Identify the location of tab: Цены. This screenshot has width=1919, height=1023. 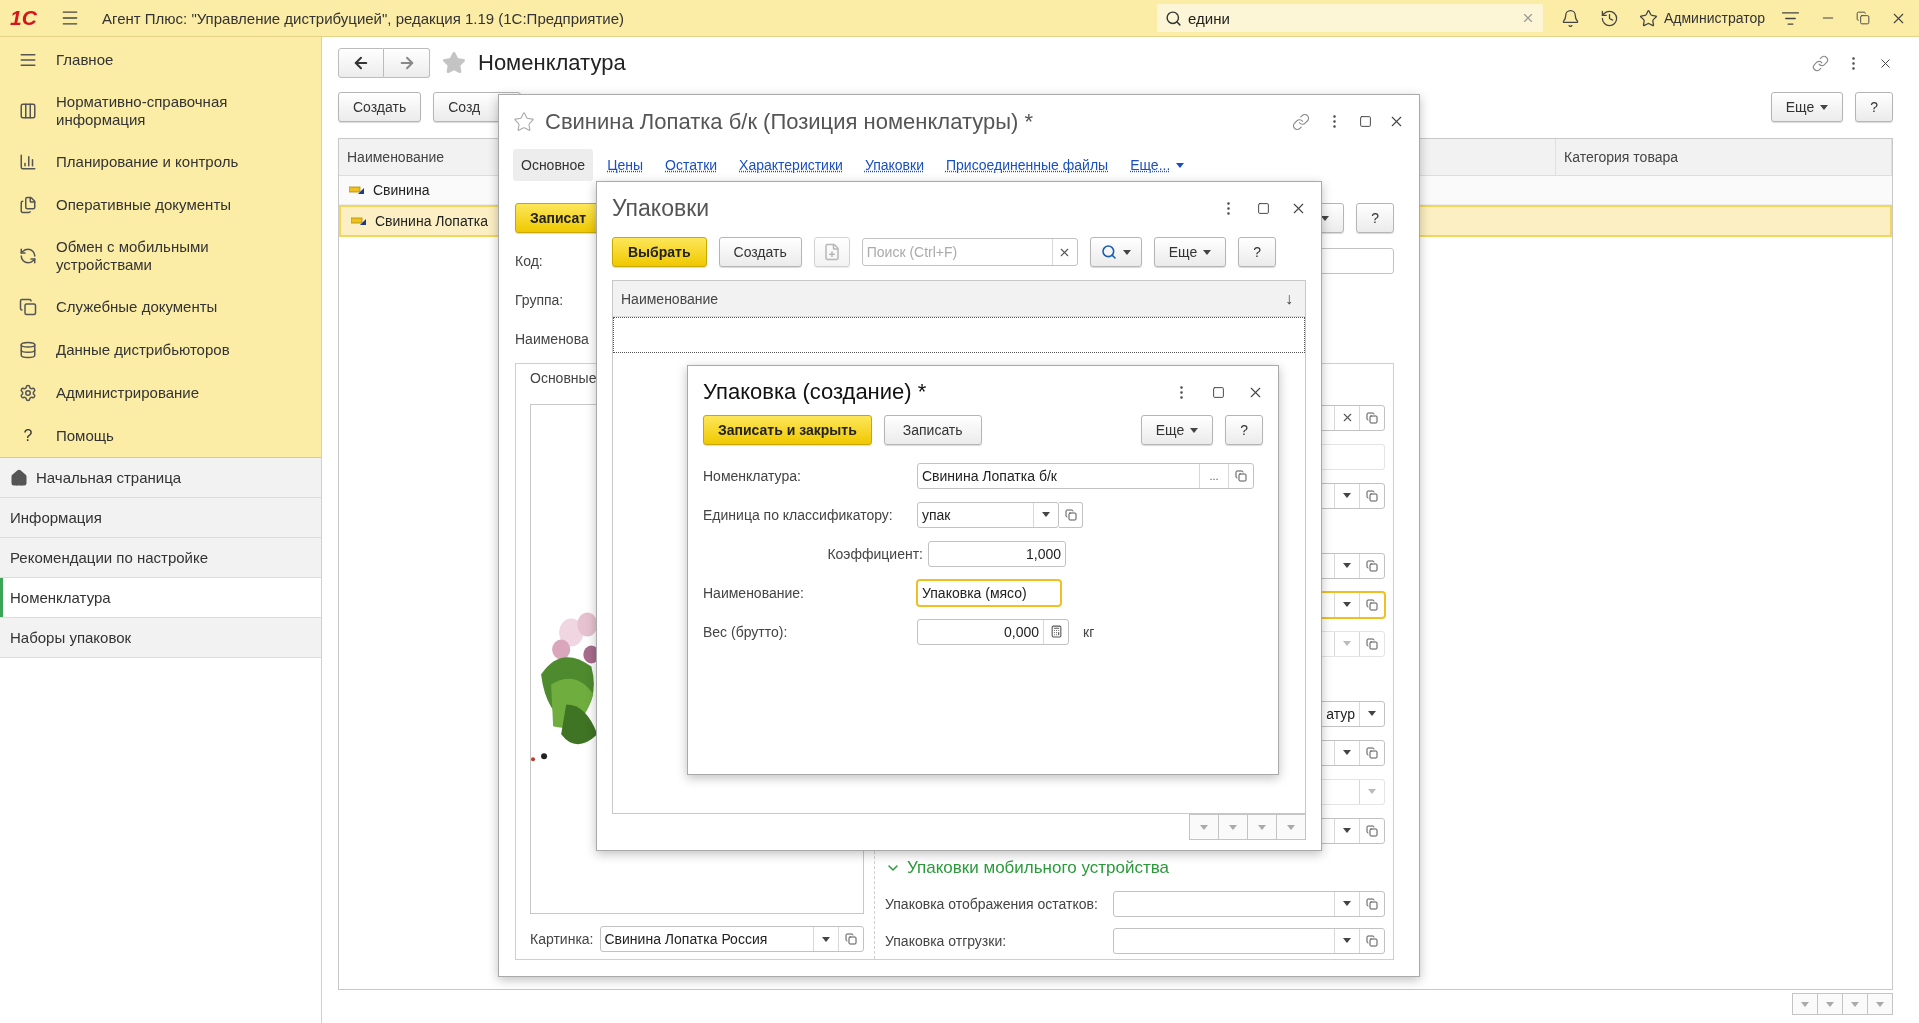
(625, 165).